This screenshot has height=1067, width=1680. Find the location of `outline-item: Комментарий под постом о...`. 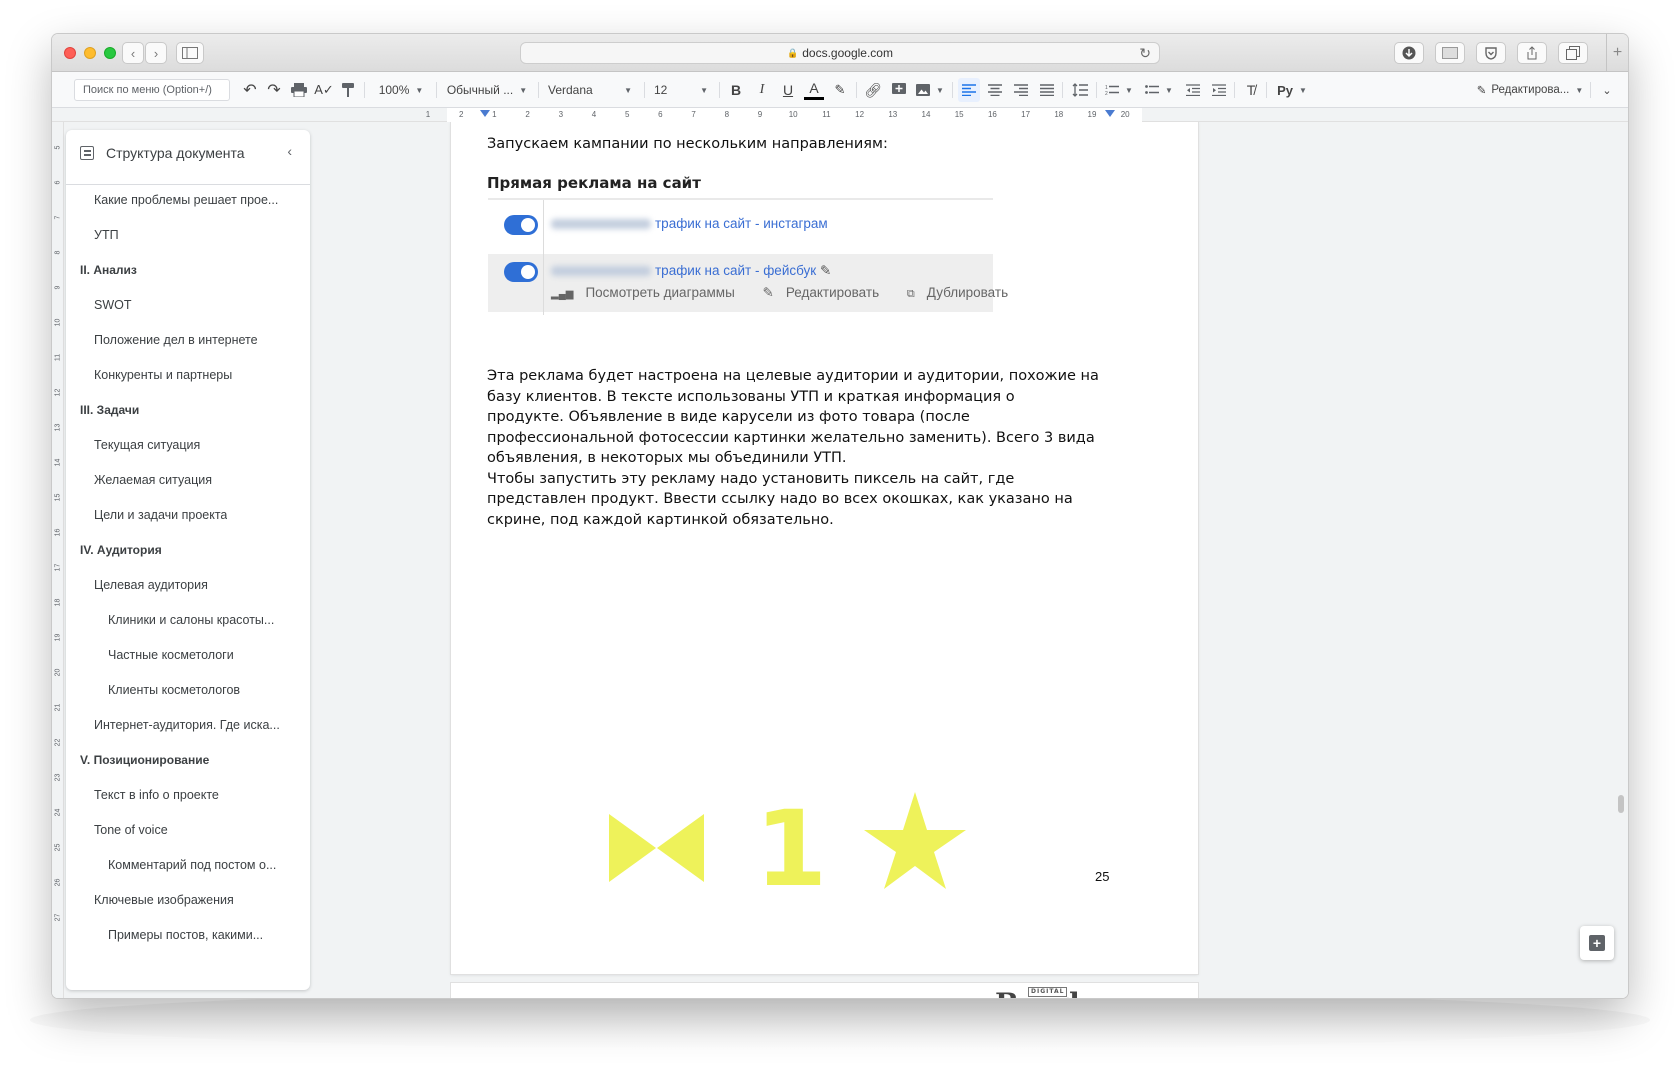

outline-item: Комментарий под постом о... is located at coordinates (188, 864).